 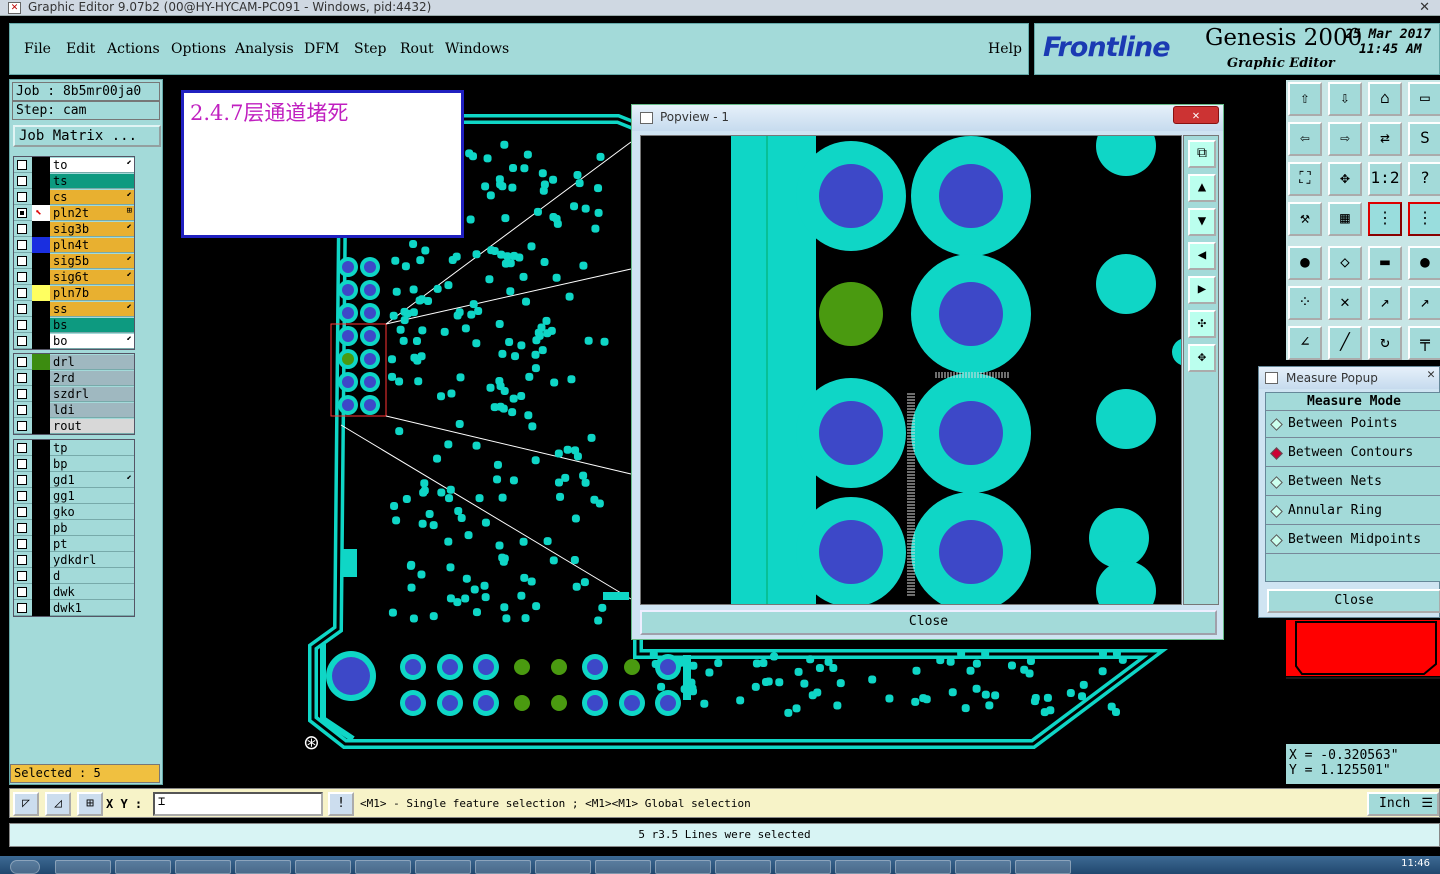 I want to click on layer-row-pln7b: pln7b, so click(x=74, y=293).